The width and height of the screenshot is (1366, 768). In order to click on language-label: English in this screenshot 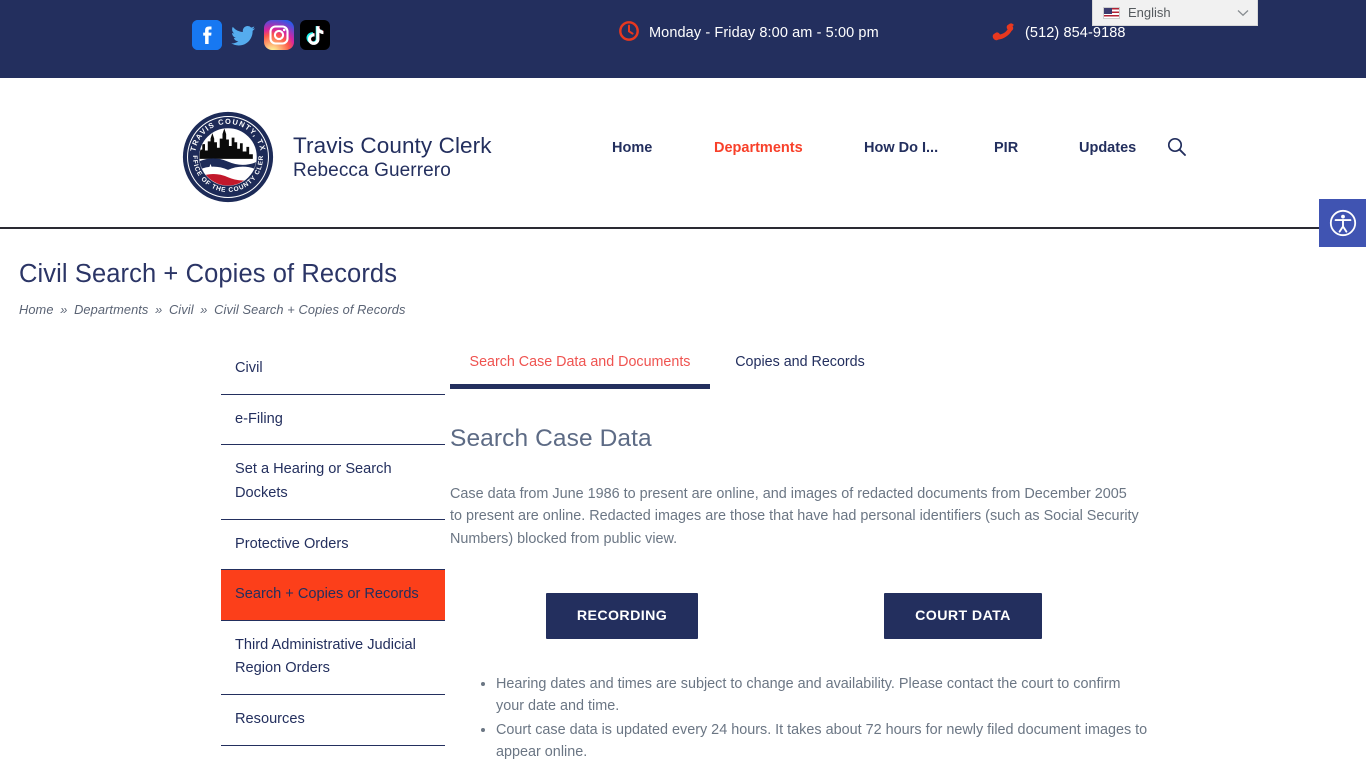, I will do `click(1149, 12)`.